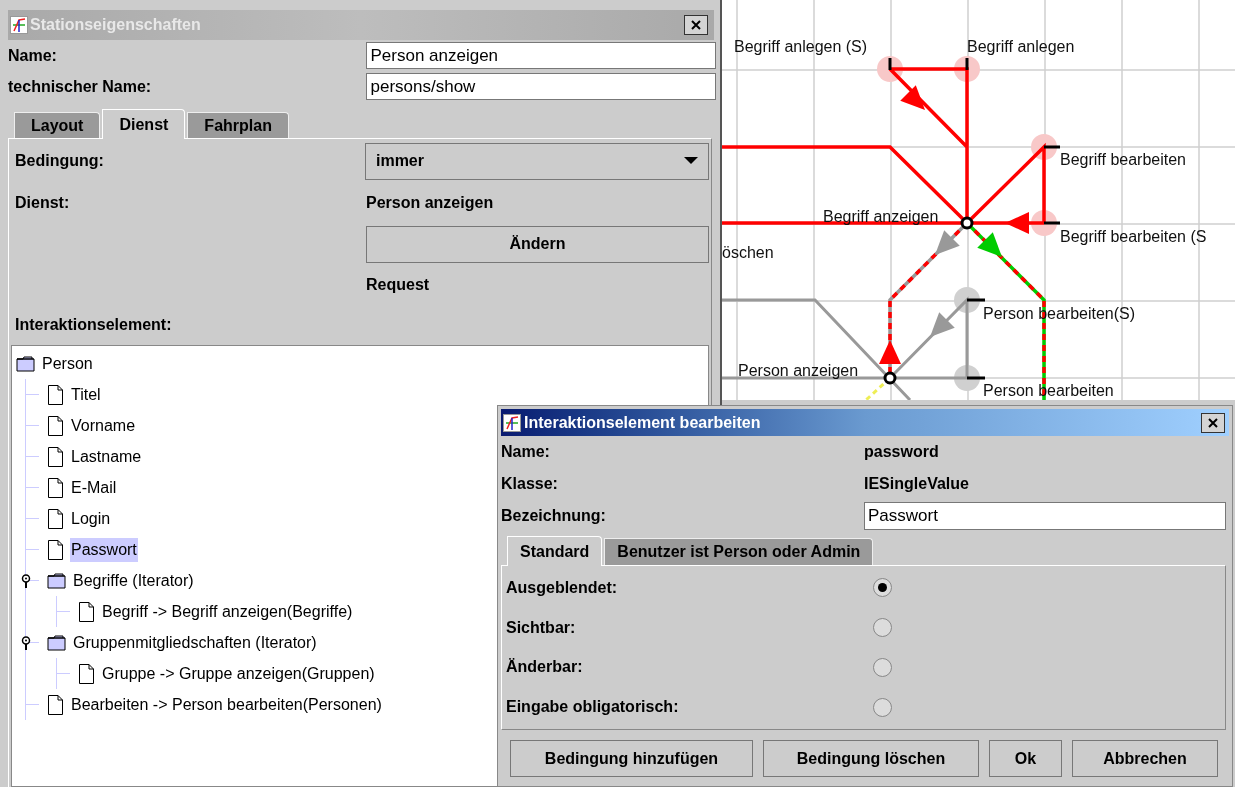 This screenshot has height=787, width=1235. Describe the element at coordinates (57, 125) in the screenshot. I see `tab: Layout` at that location.